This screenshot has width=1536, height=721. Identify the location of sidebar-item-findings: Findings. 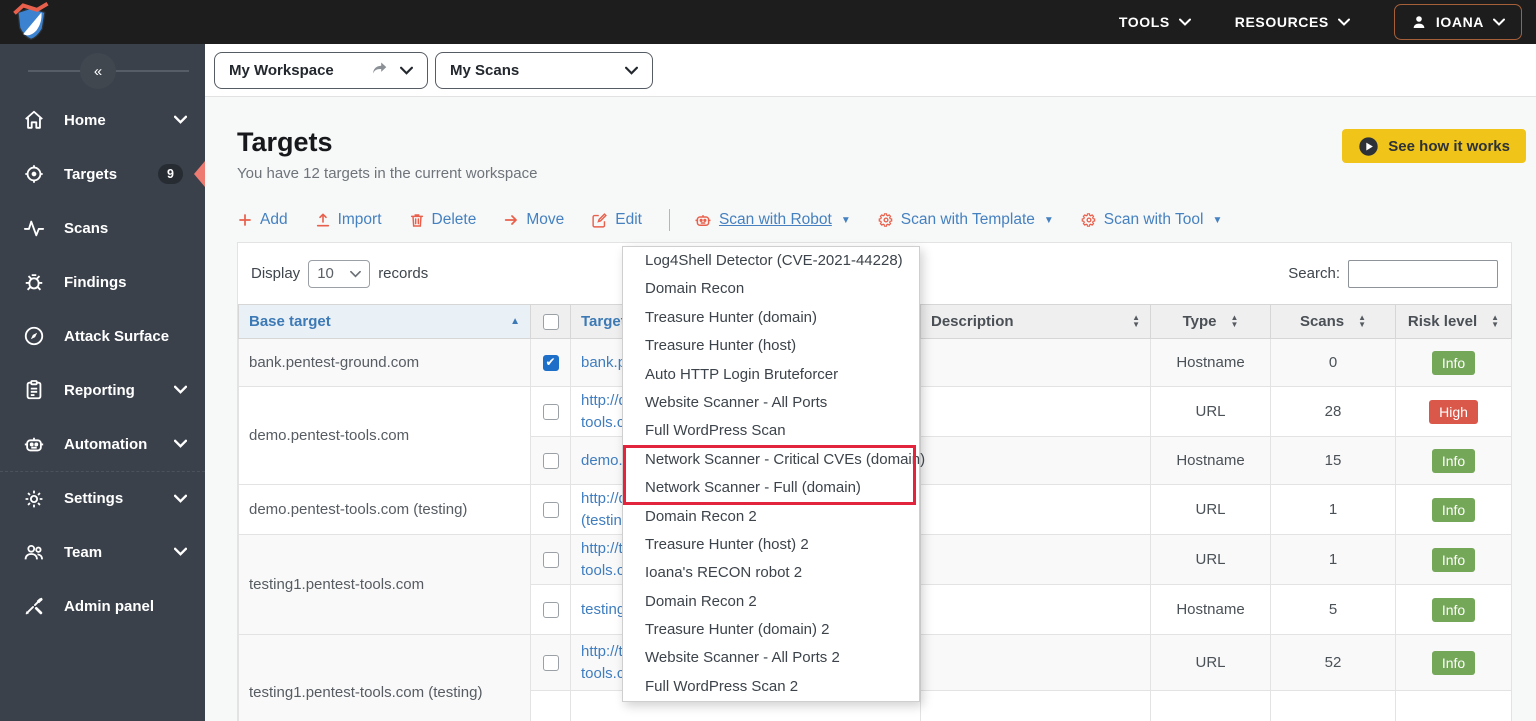
(102, 282).